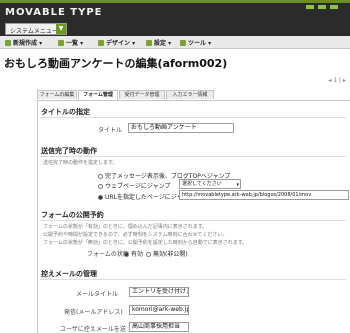  Describe the element at coordinates (159, 327) in the screenshot. I see `user-mail-input: 高山商事採用担当` at that location.